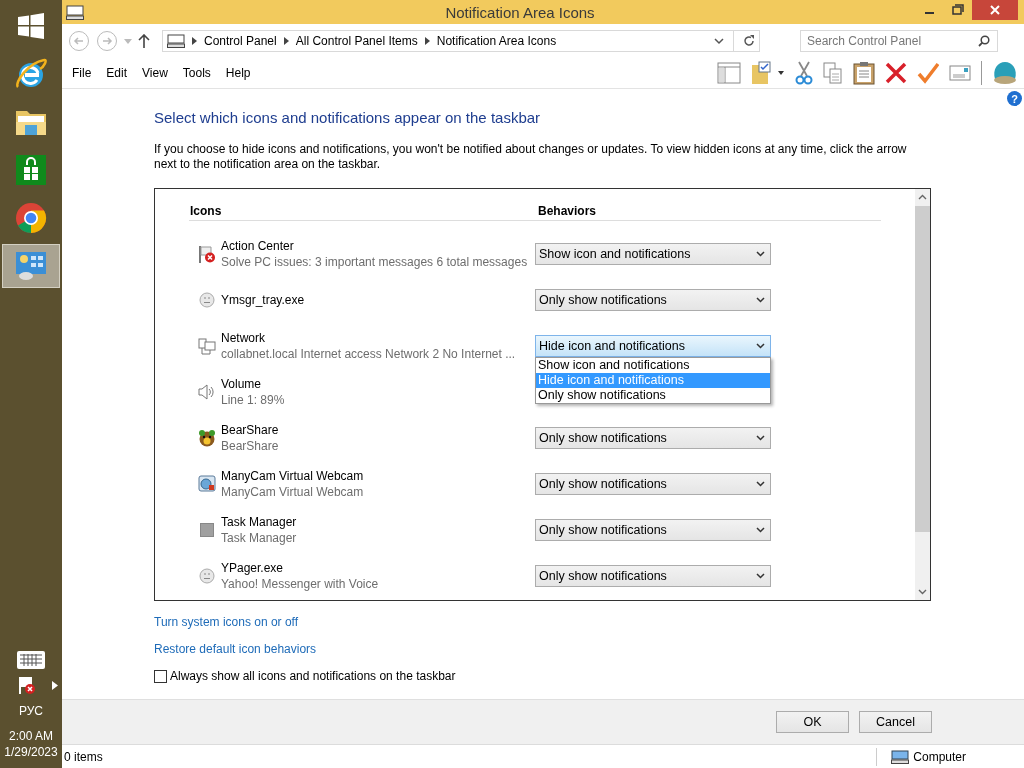 The height and width of the screenshot is (768, 1024). What do you see at coordinates (155, 73) in the screenshot?
I see `menu-item: View` at bounding box center [155, 73].